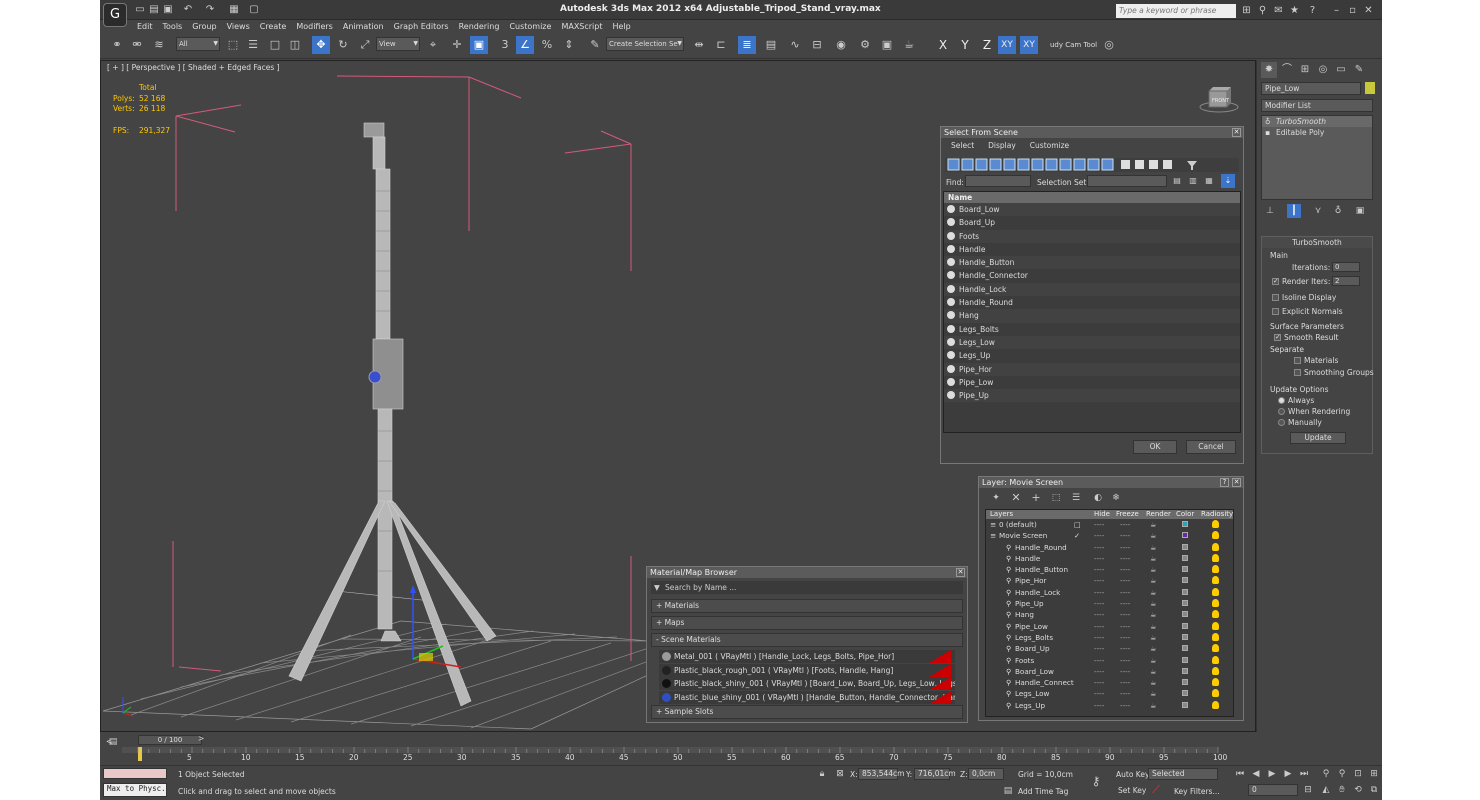  What do you see at coordinates (1256, 774) in the screenshot?
I see `previous-frame-icon: ◀` at bounding box center [1256, 774].